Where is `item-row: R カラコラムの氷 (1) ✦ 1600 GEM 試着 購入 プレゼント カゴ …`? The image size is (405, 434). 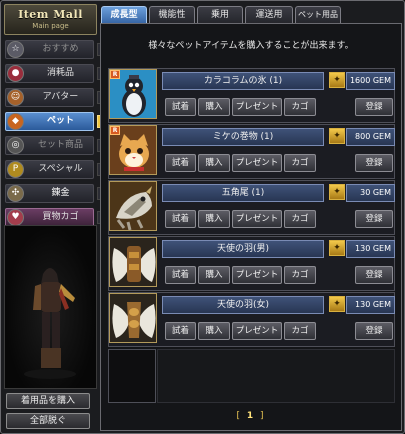 item-row: R カラコラムの氷 (1) ✦ 1600 GEM 試着 購入 プレゼント カゴ … is located at coordinates (251, 95).